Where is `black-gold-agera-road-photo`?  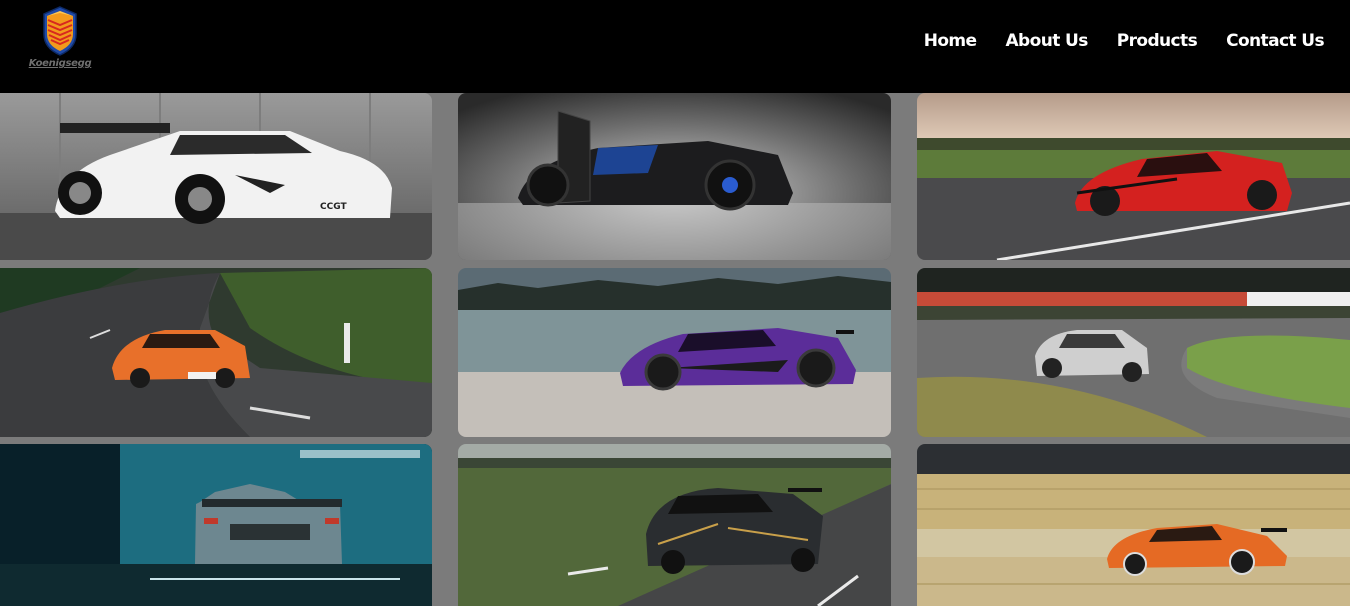
black-gold-agera-road-photo is located at coordinates (674, 525).